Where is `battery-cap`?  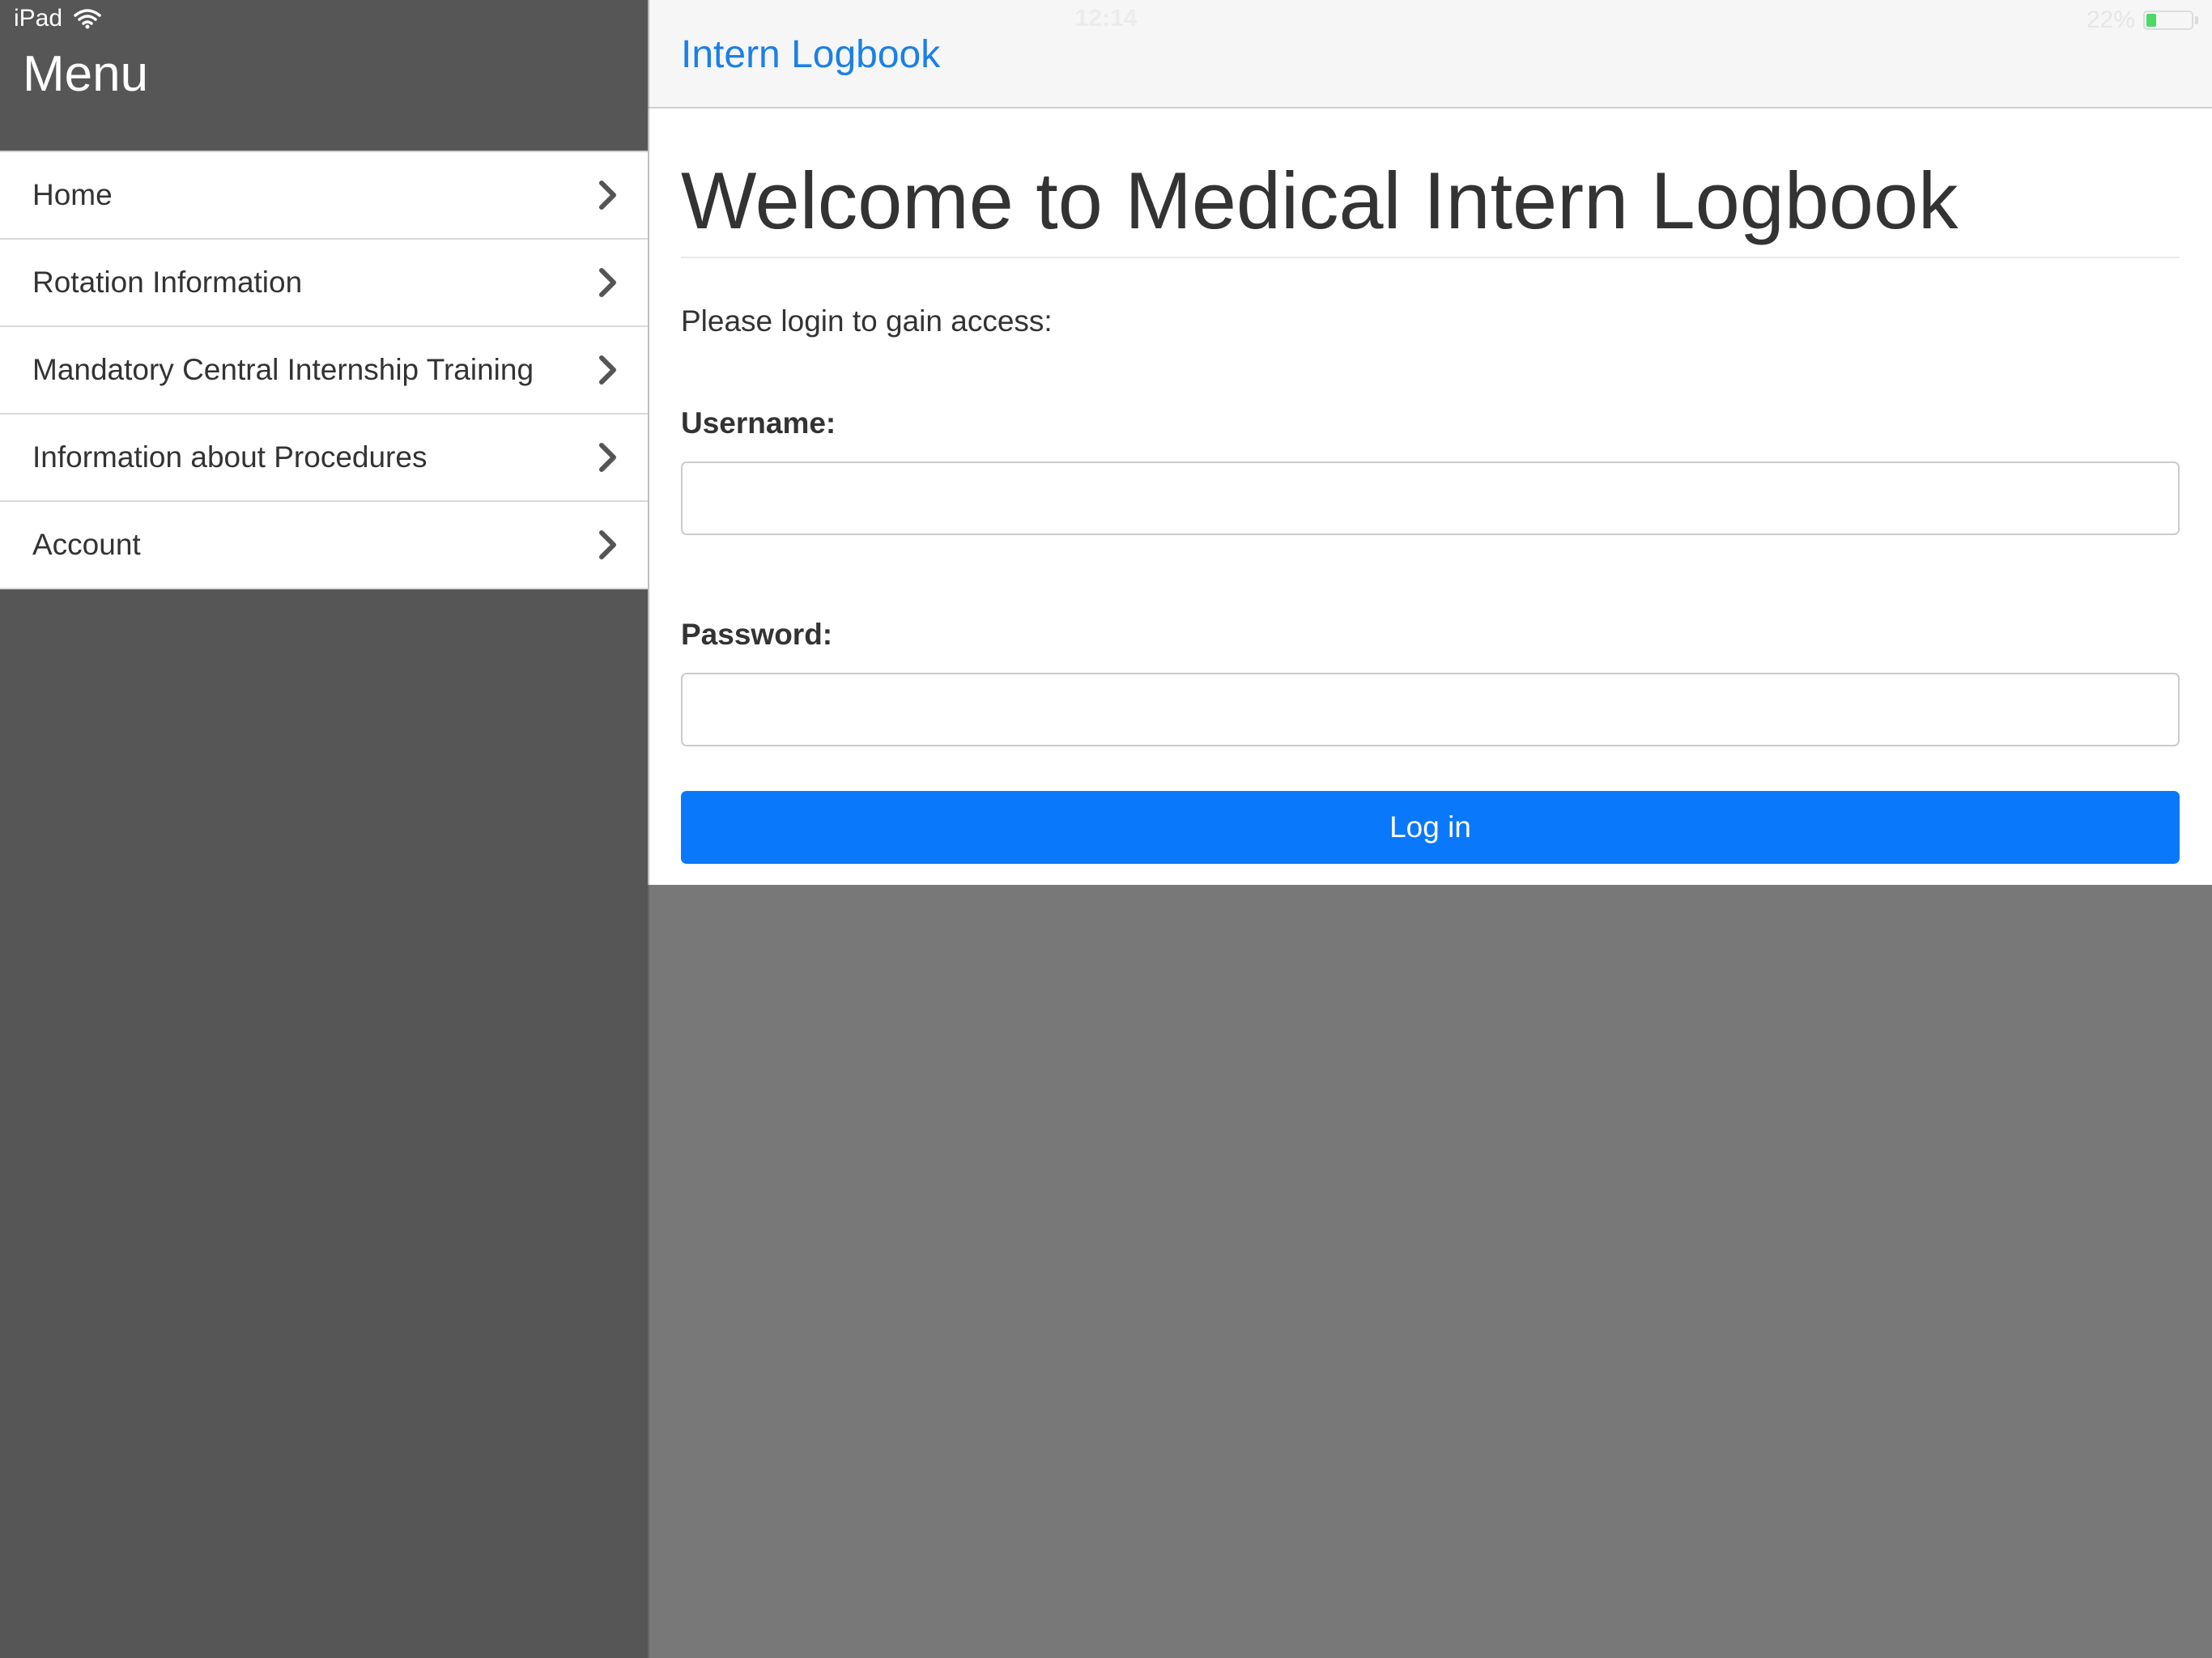 battery-cap is located at coordinates (2197, 20).